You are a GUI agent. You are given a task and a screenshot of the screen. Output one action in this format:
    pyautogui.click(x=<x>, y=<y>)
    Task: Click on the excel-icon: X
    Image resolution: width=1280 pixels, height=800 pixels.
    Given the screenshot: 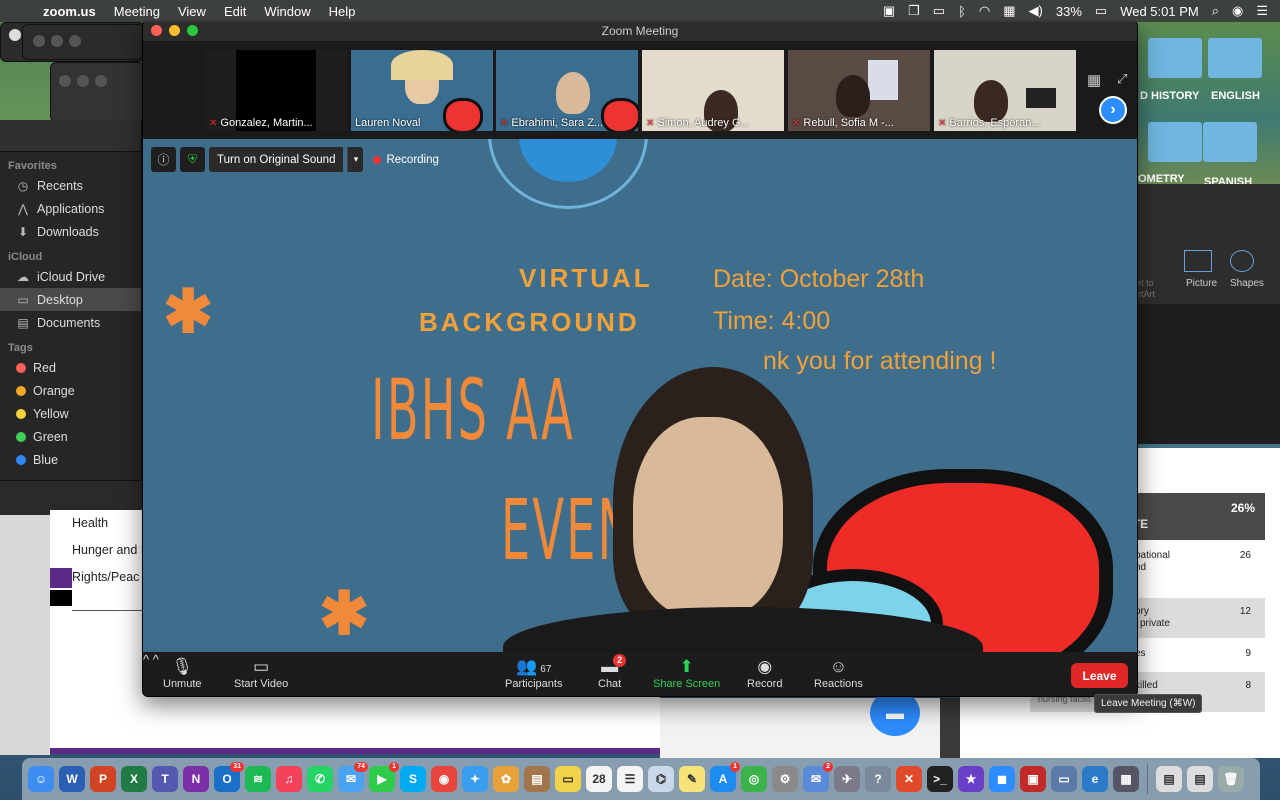 What is the action you would take?
    pyautogui.click(x=134, y=779)
    